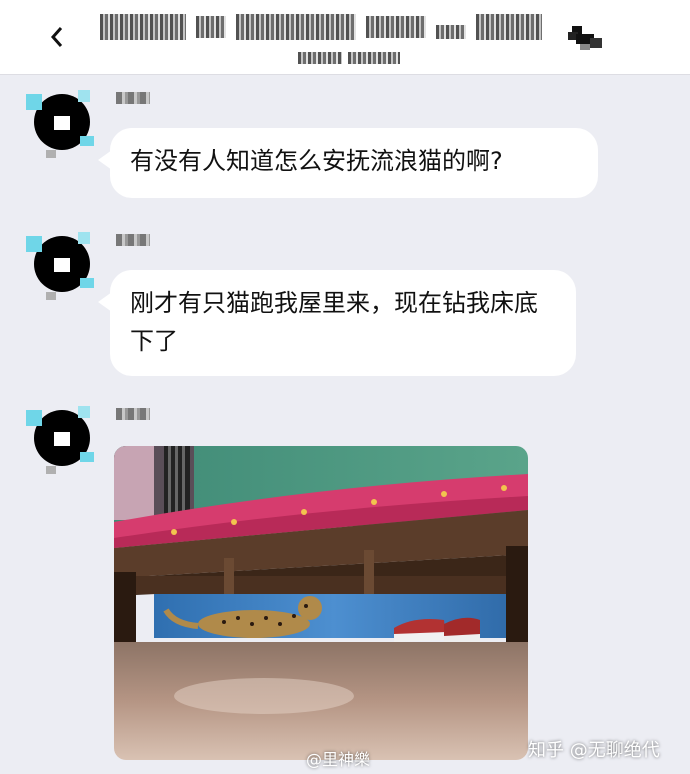  What do you see at coordinates (338, 759) in the screenshot?
I see `weibo-watermark: @里神樂` at bounding box center [338, 759].